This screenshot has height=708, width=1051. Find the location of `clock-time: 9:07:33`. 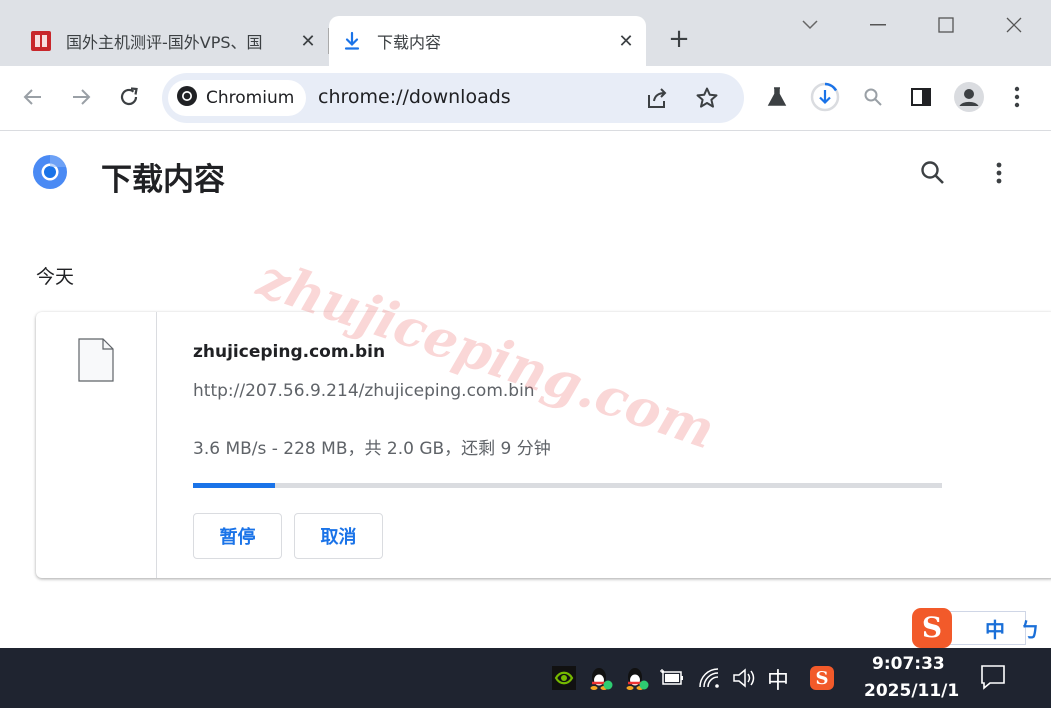

clock-time: 9:07:33 is located at coordinates (908, 664).